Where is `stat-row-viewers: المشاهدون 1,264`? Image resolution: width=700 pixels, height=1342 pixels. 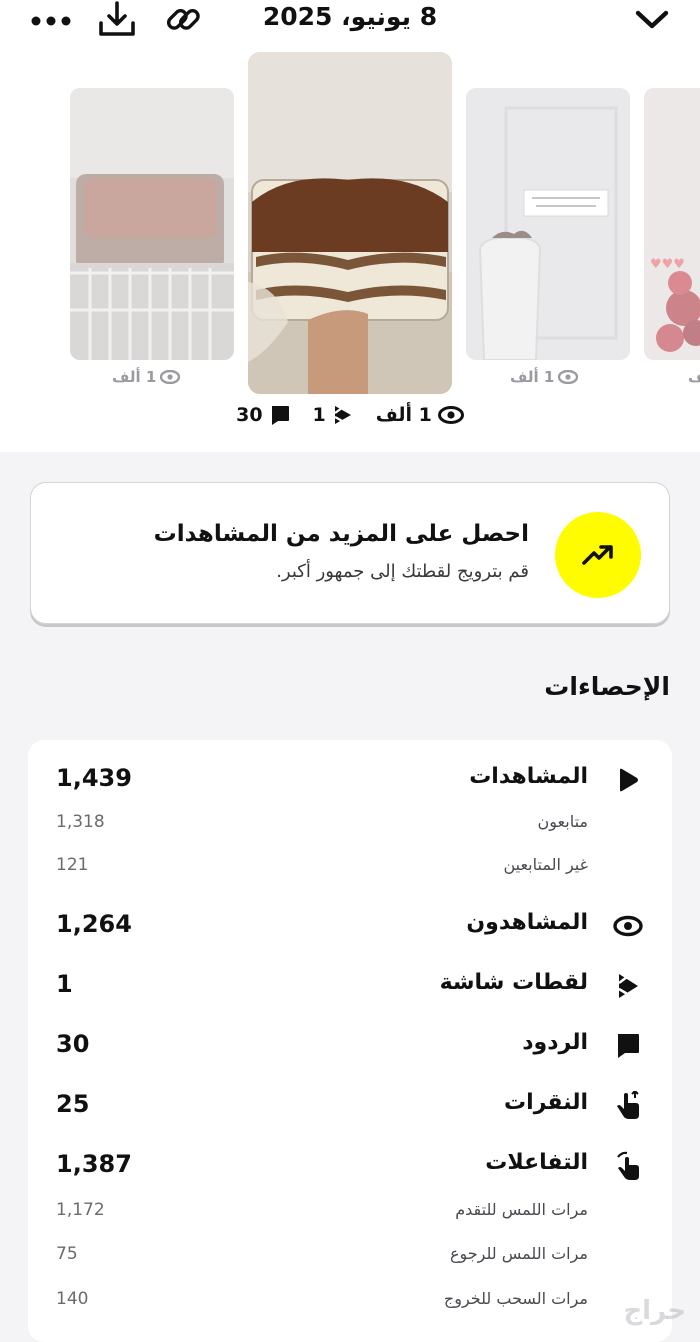
stat-row-viewers: المشاهدون 1,264 is located at coordinates (350, 930).